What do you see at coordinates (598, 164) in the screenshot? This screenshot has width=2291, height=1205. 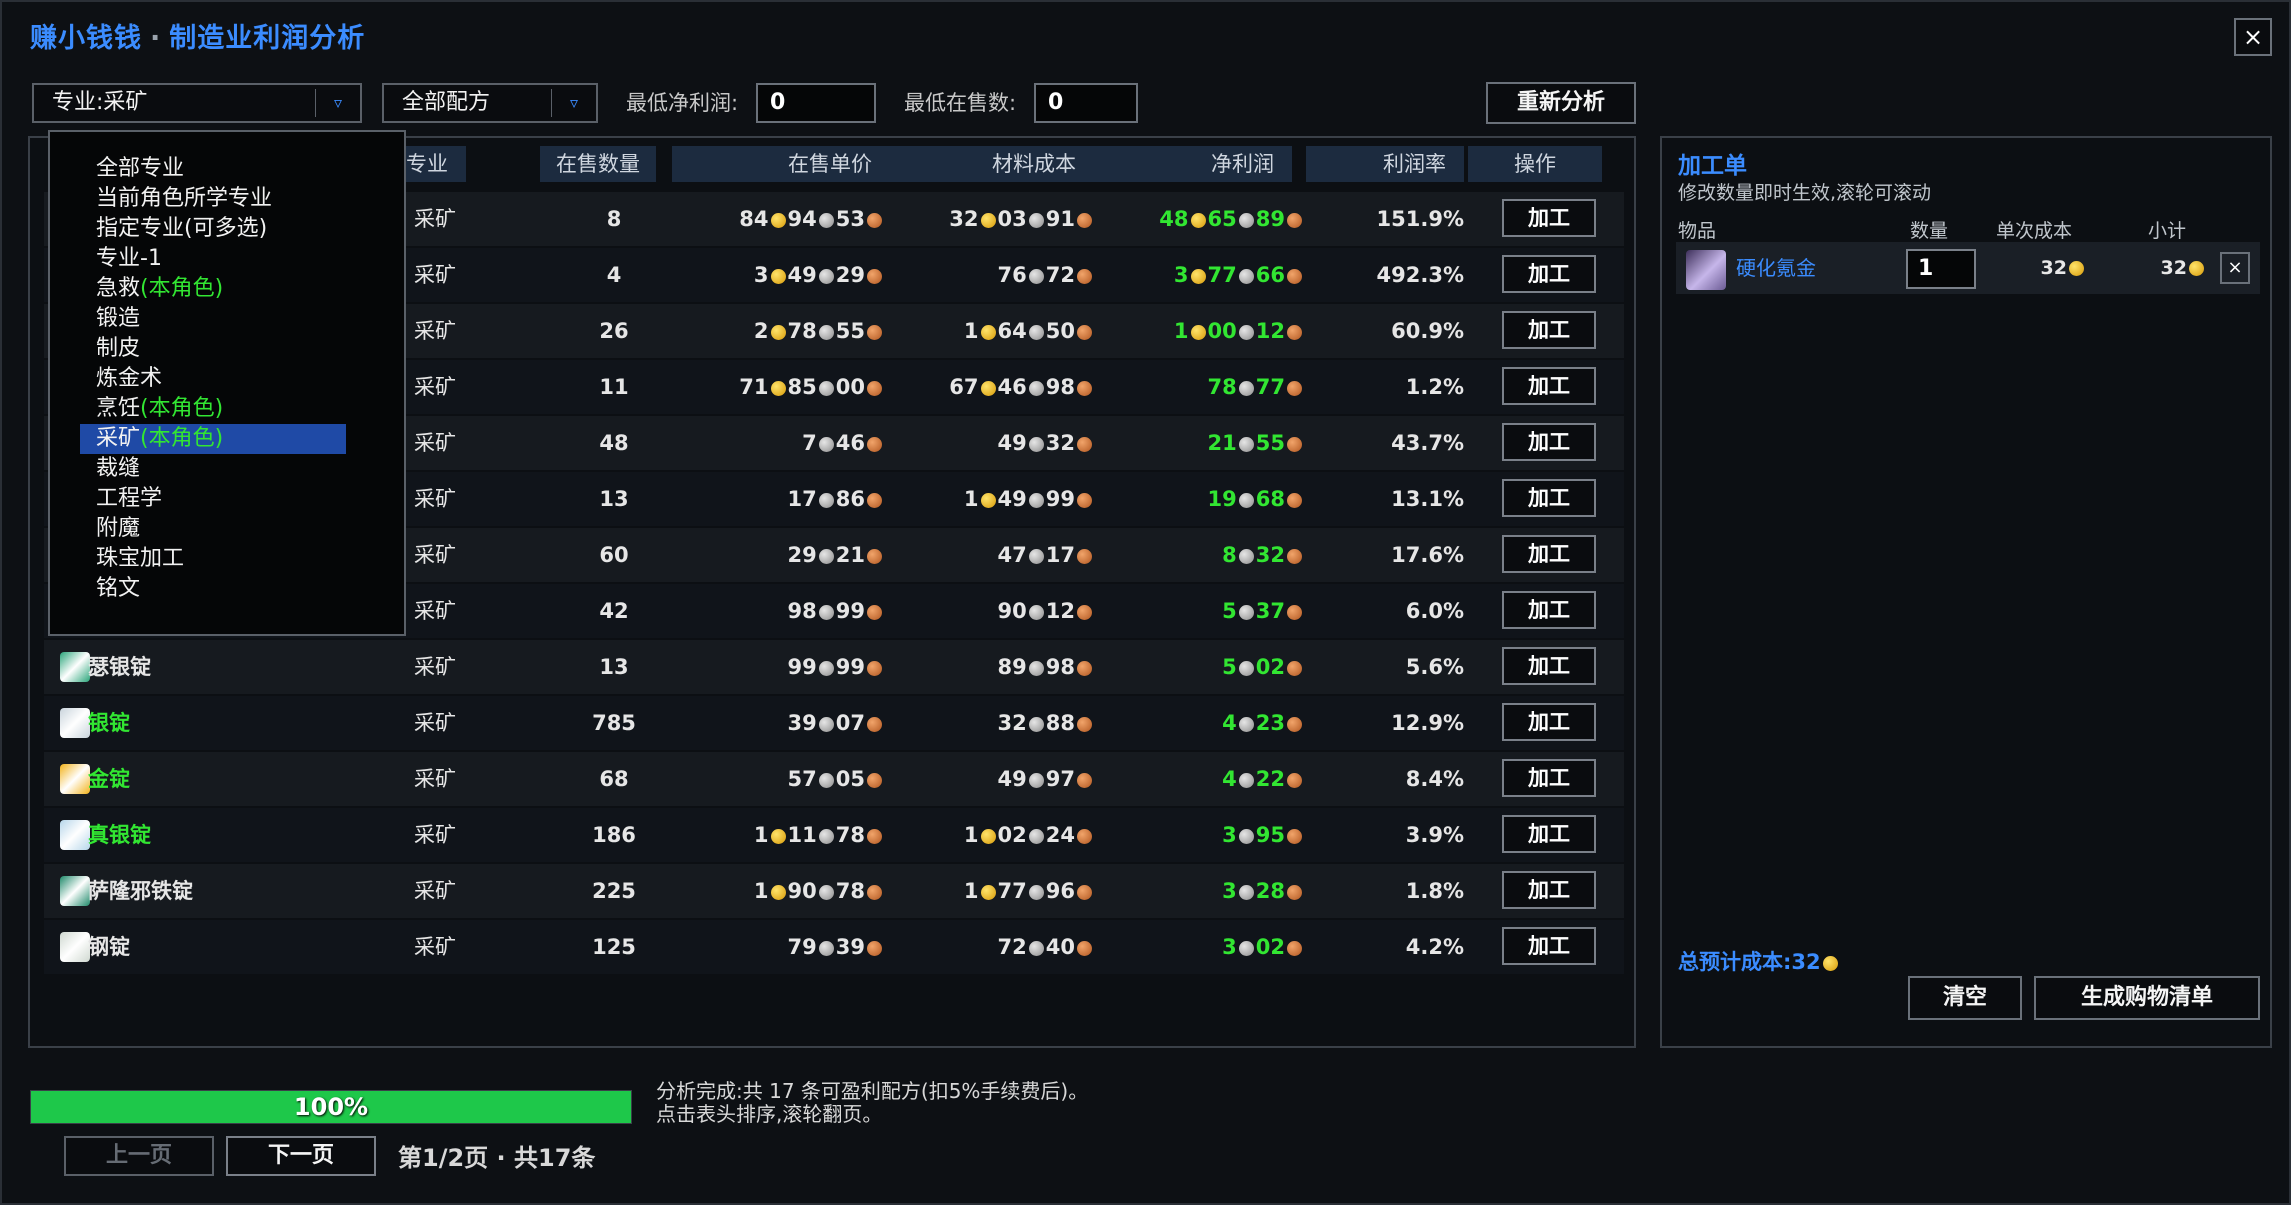 I see `header-qty: 在售数量` at bounding box center [598, 164].